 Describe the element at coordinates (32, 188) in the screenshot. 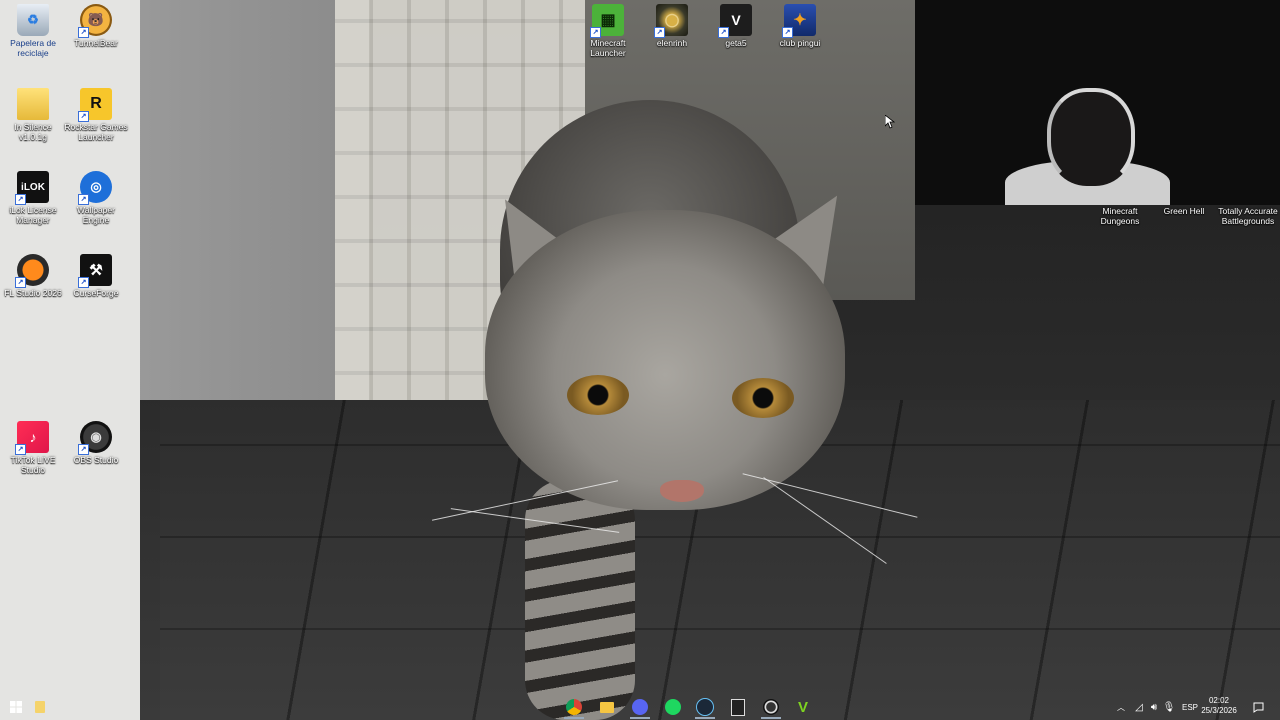

I see `ilok-icon: iLOK ↗` at that location.